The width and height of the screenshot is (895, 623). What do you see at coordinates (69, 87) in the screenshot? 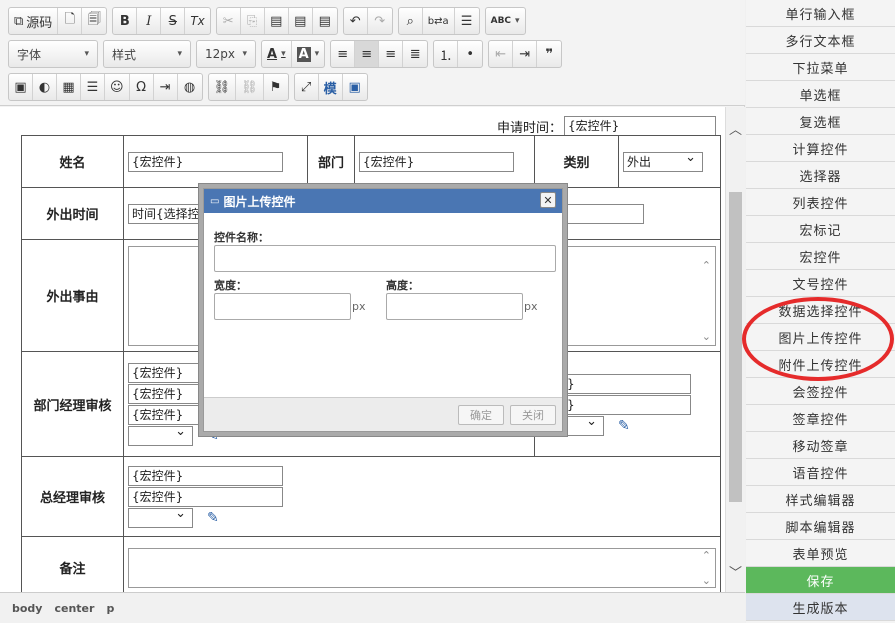
I see `table-button: ▦` at bounding box center [69, 87].